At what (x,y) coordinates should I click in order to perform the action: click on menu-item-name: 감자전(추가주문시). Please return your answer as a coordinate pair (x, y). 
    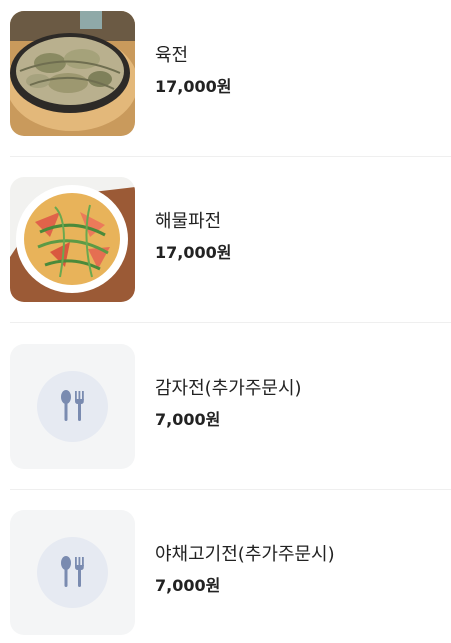
    Looking at the image, I should click on (228, 388).